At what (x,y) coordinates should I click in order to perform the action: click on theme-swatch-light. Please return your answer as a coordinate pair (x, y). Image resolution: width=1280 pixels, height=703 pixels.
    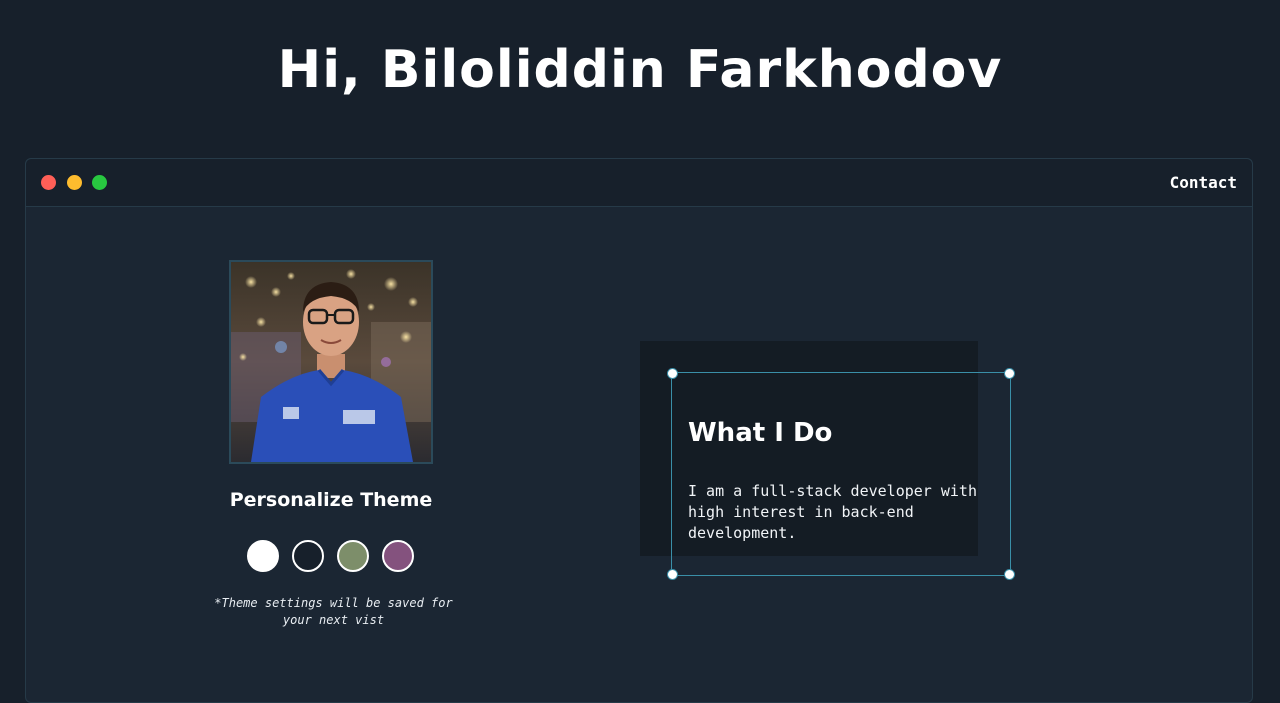
    Looking at the image, I should click on (263, 556).